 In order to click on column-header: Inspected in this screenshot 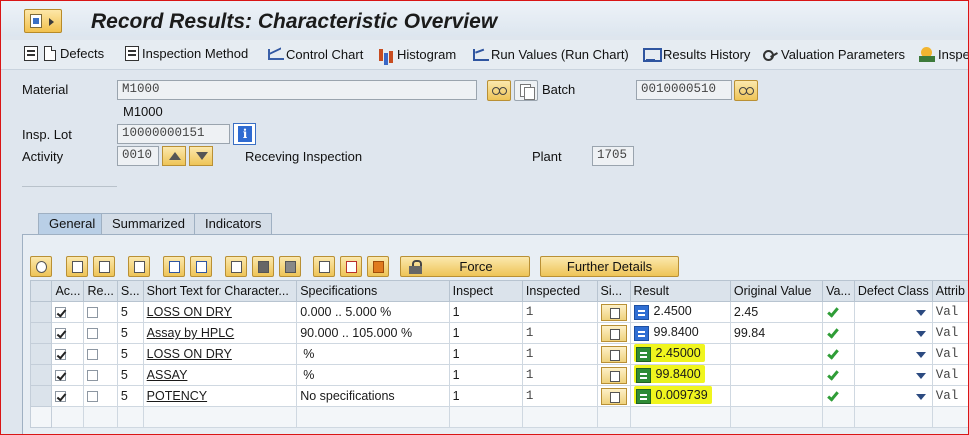, I will do `click(559, 291)`.